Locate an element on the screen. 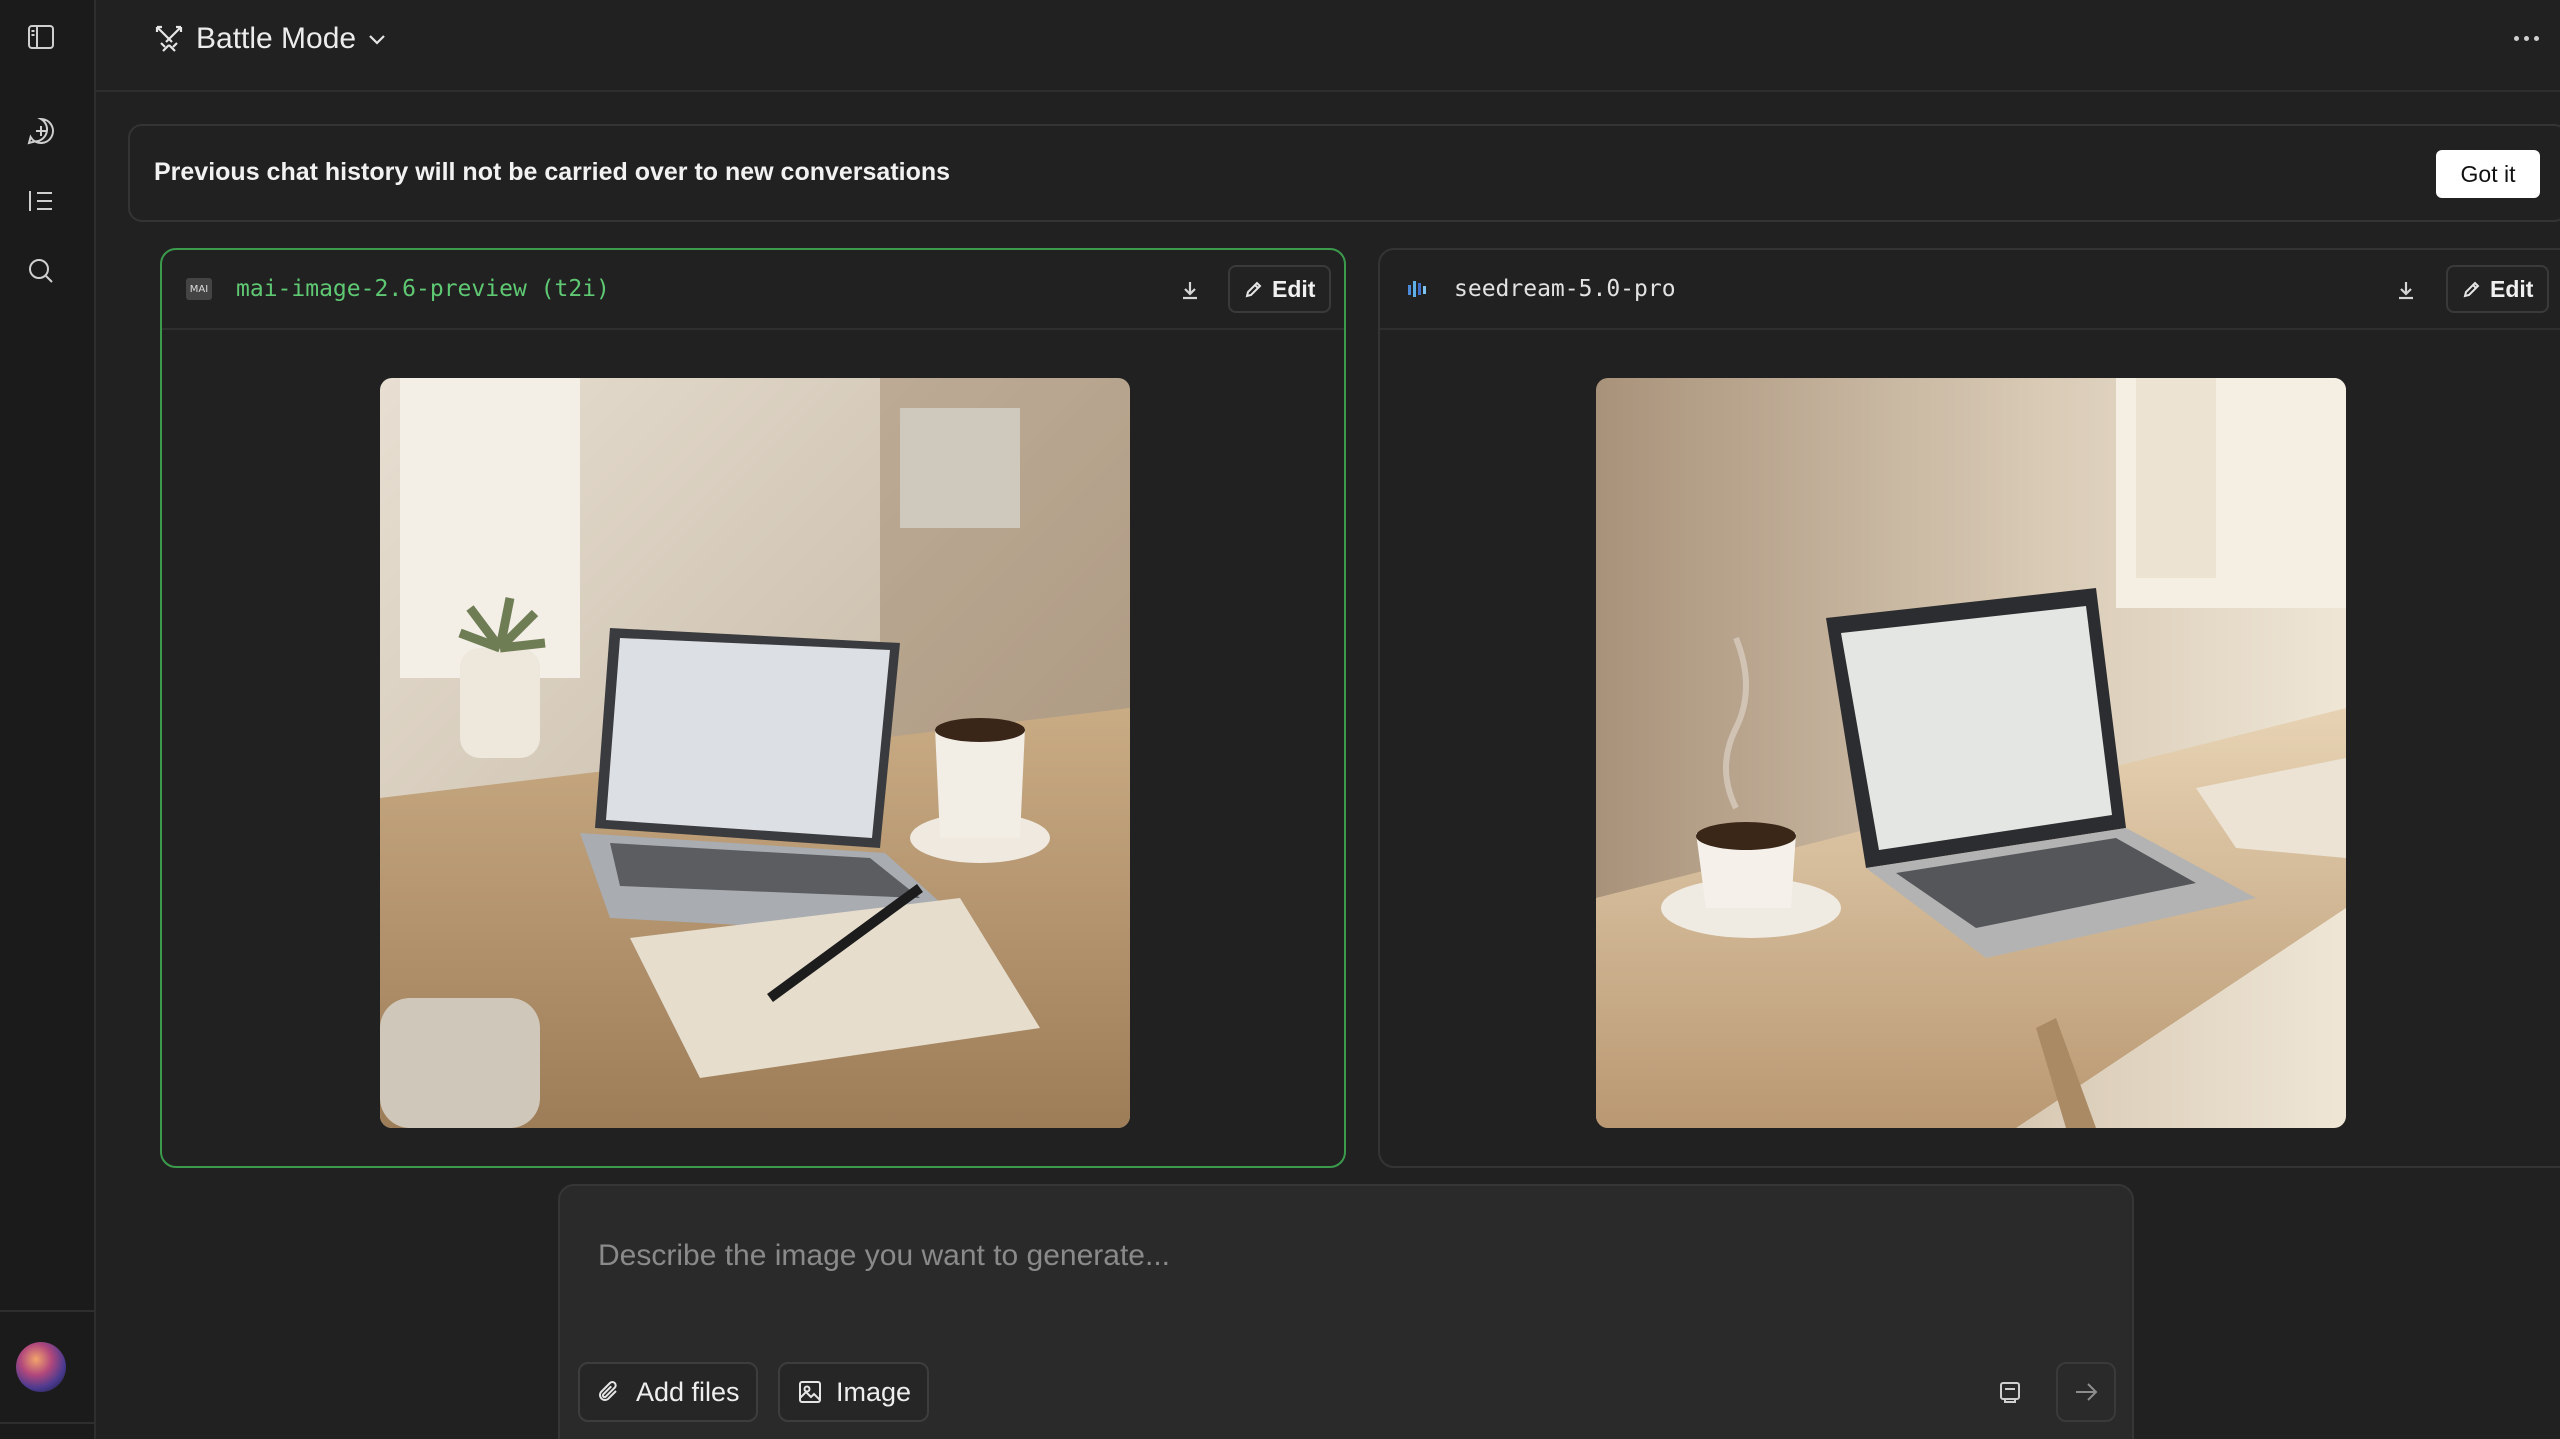 This screenshot has width=2560, height=1439. add-files-button: Add files is located at coordinates (668, 1392).